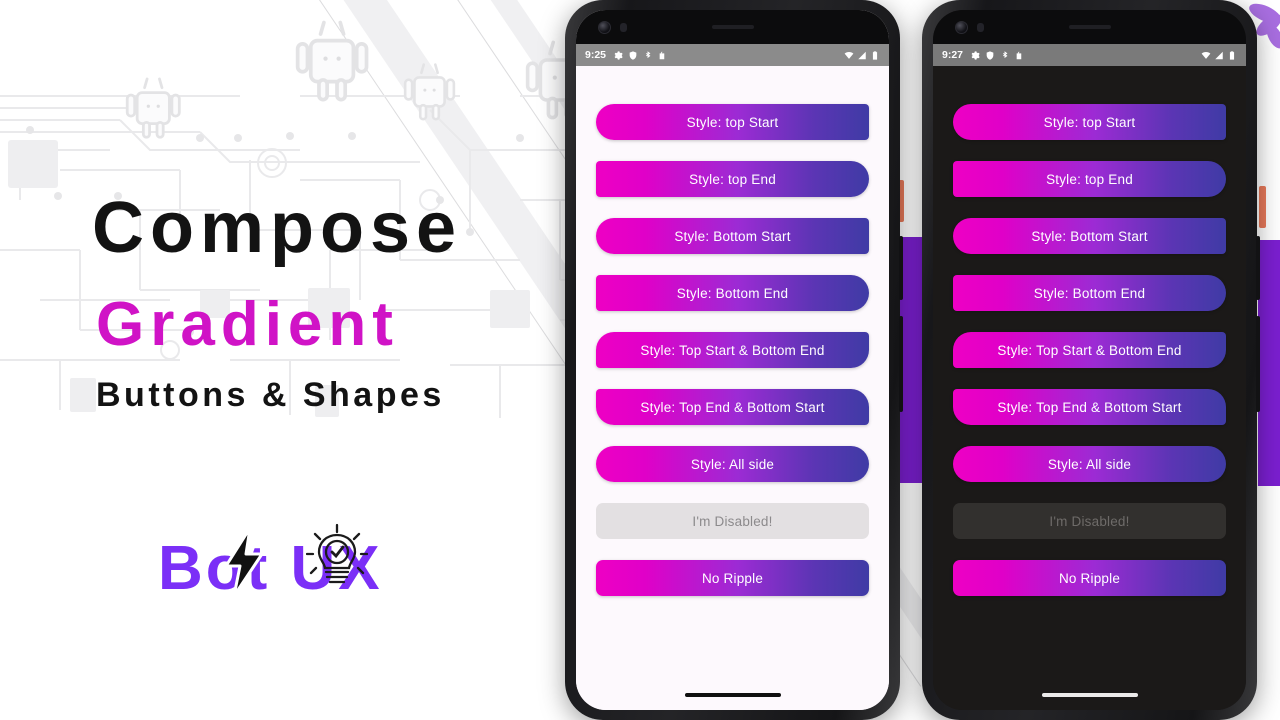 The height and width of the screenshot is (720, 1280). Describe the element at coordinates (953, 55) in the screenshot. I see `status-time: 9:27` at that location.